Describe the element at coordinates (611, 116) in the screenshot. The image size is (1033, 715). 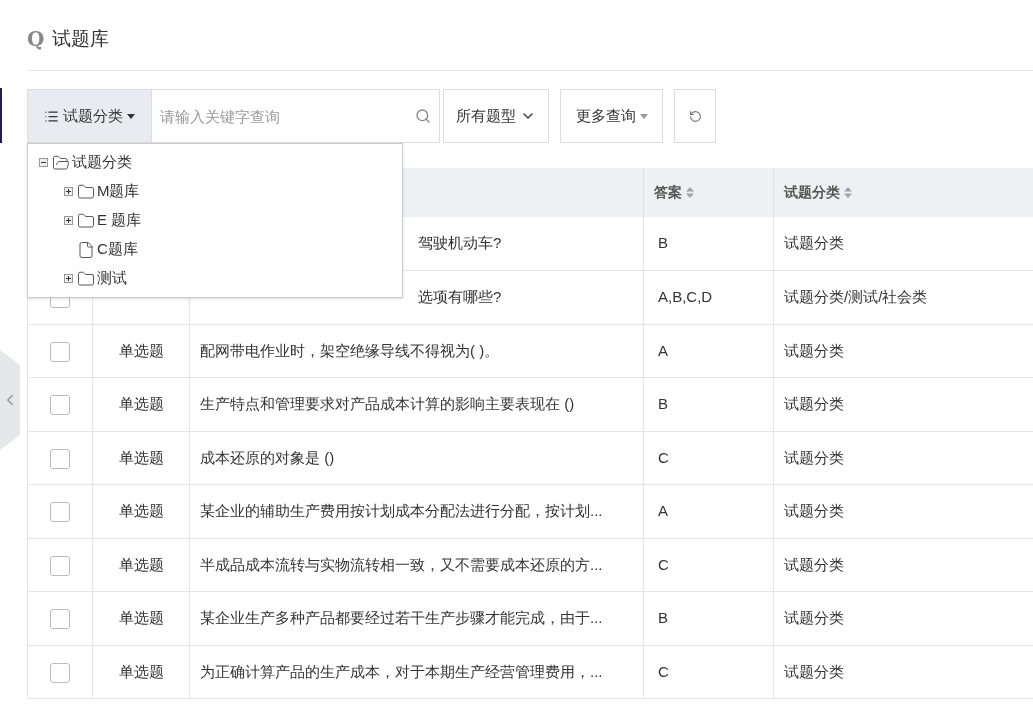
I see `more-query-button: 更多查询` at that location.